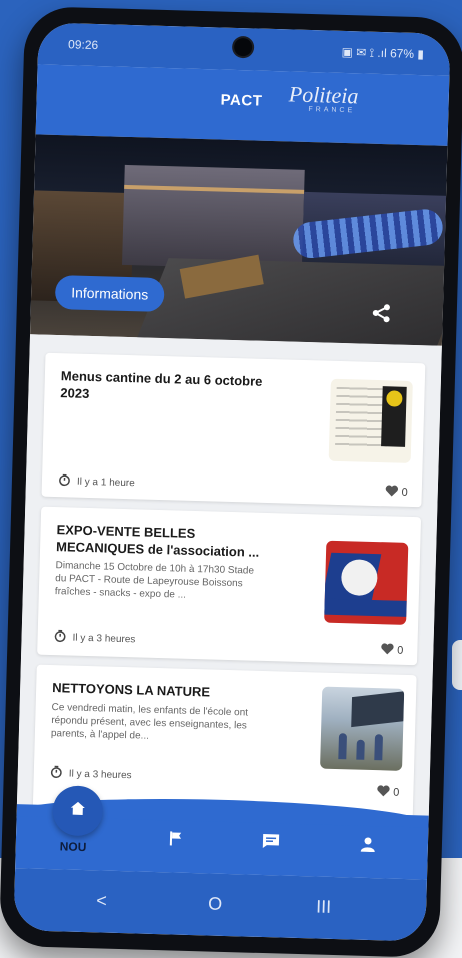  I want to click on person-icon, so click(368, 846).